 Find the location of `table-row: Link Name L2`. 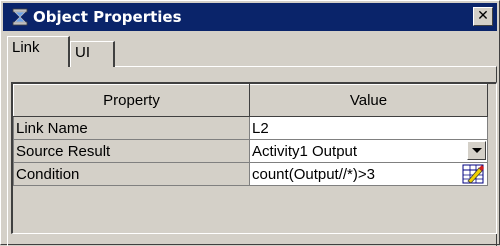

table-row: Link Name L2 is located at coordinates (250, 128).